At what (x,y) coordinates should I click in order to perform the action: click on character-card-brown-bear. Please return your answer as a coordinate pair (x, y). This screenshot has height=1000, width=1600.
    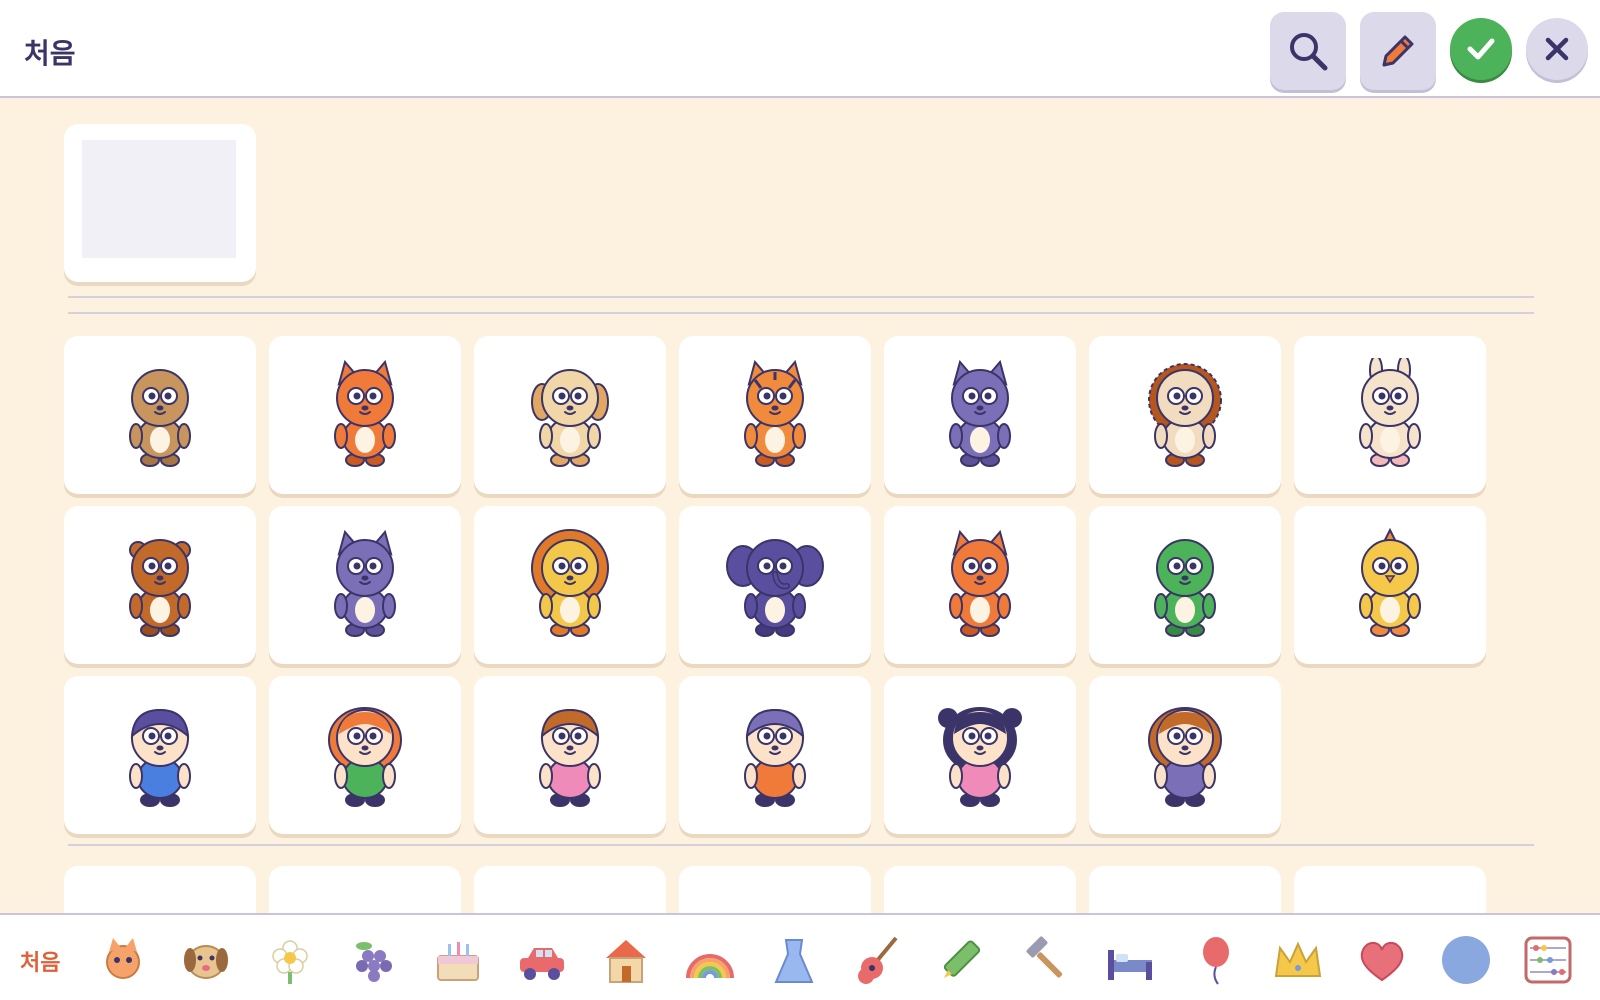
    Looking at the image, I should click on (160, 585).